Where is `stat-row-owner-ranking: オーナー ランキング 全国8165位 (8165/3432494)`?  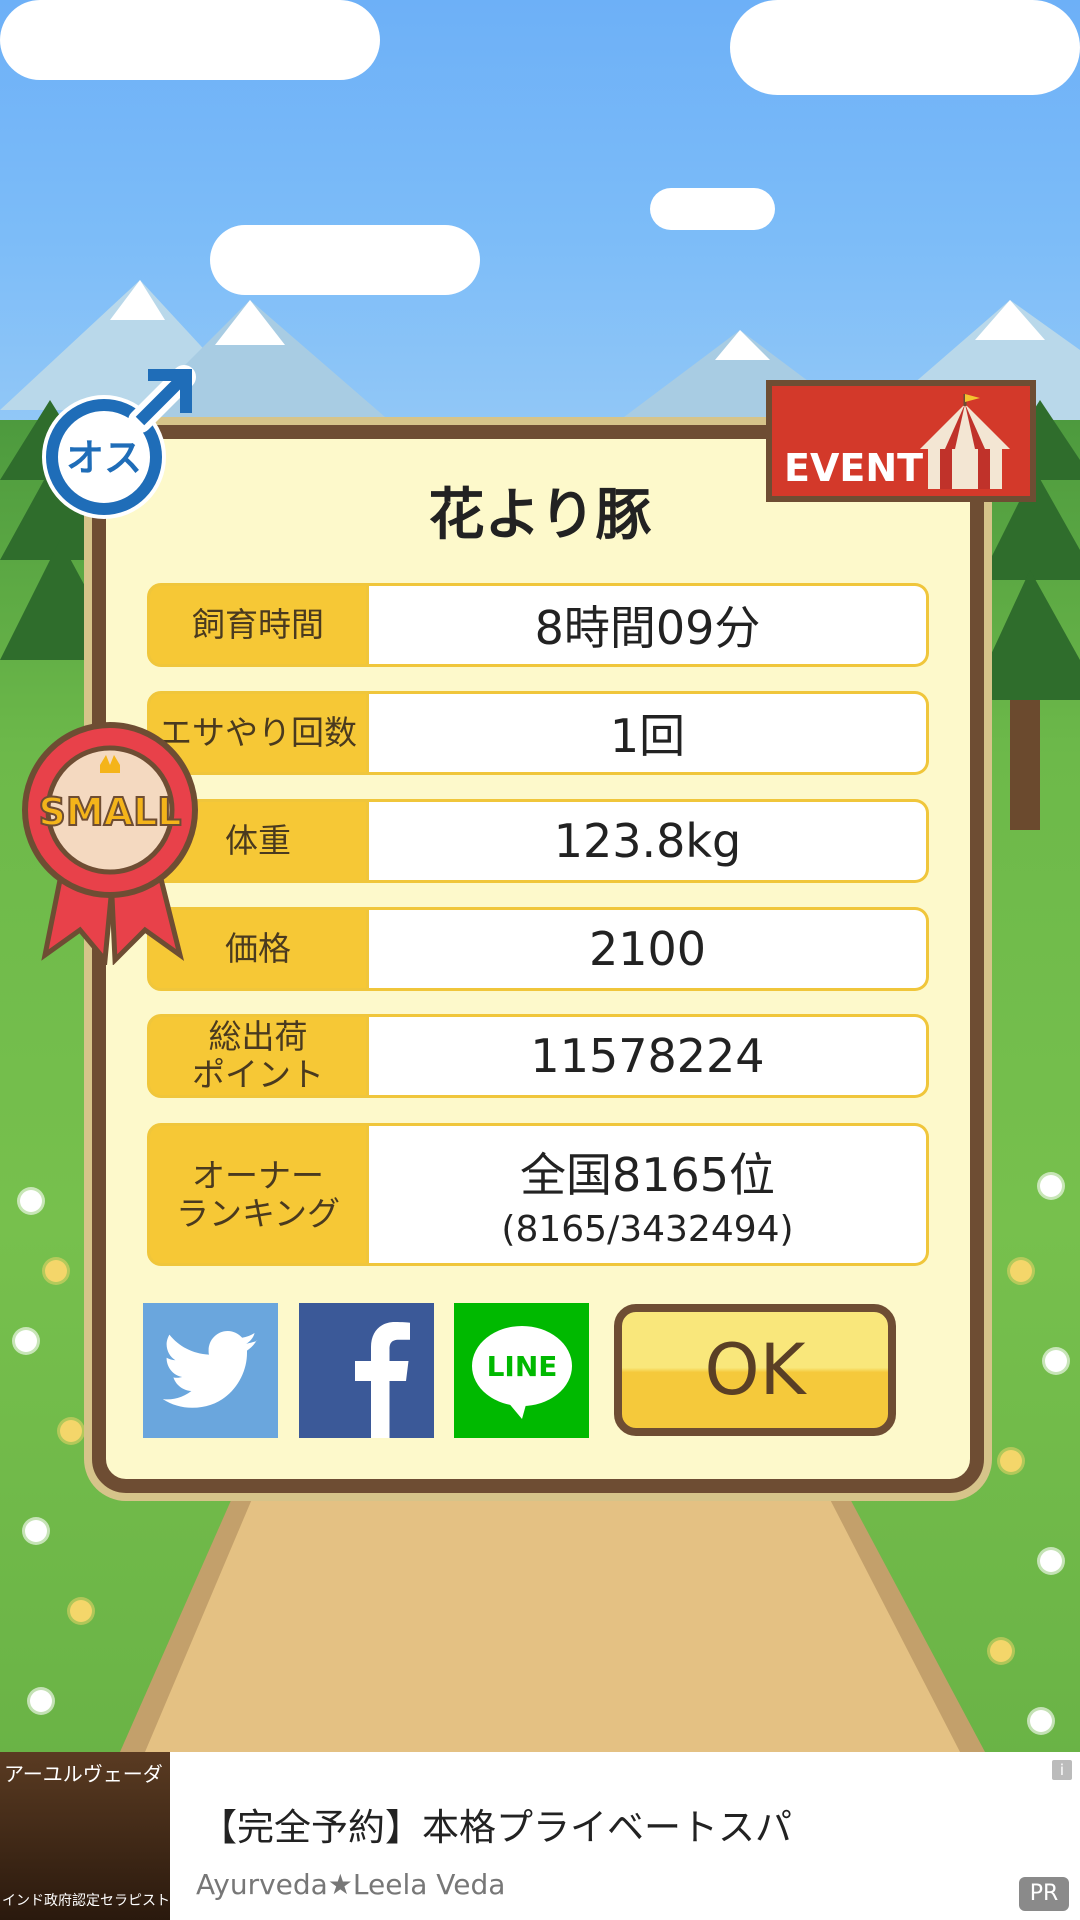 stat-row-owner-ranking: オーナー ランキング 全国8165位 (8165/3432494) is located at coordinates (533, 1194).